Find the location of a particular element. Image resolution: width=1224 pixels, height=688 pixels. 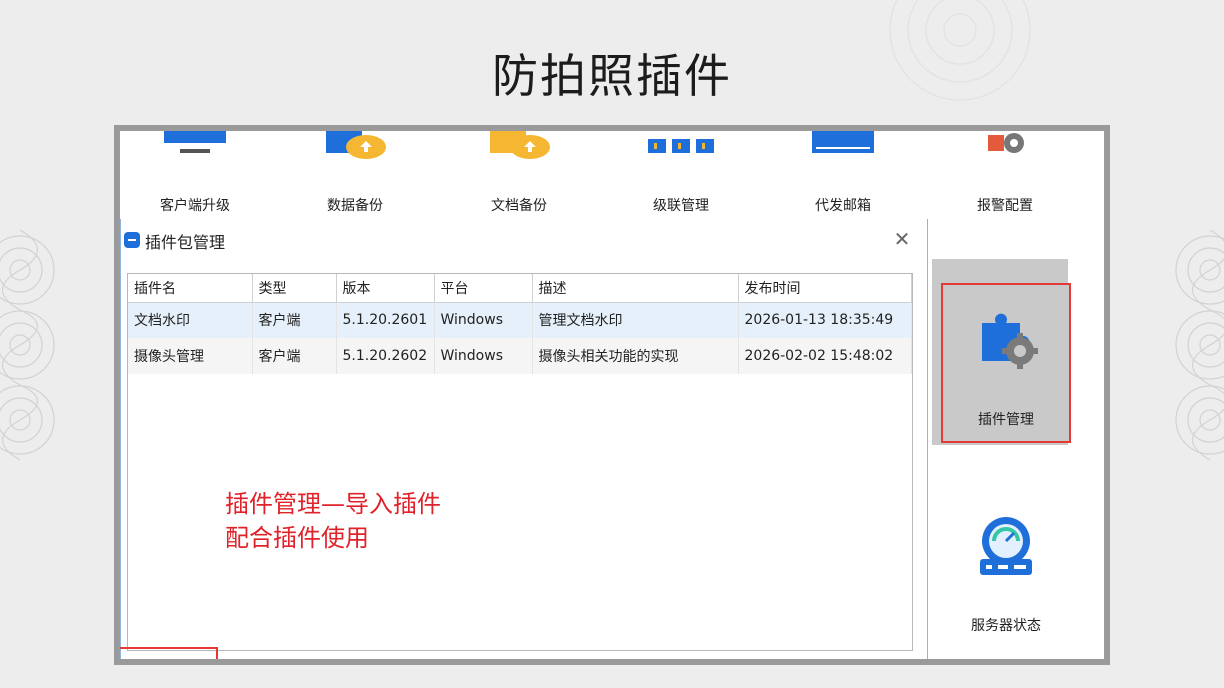

side-item-label: 插件管理 is located at coordinates (1006, 420).